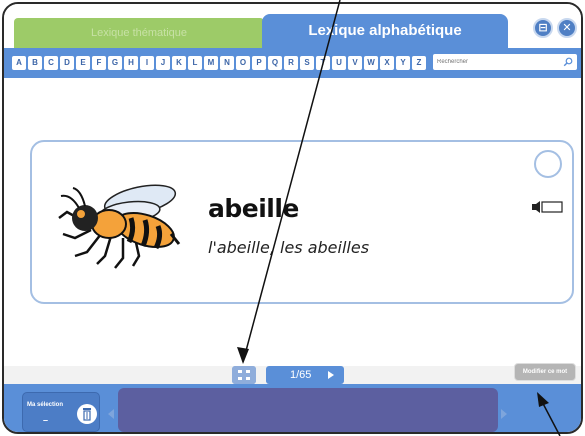  What do you see at coordinates (179, 63) in the screenshot?
I see `letter-k: K` at bounding box center [179, 63].